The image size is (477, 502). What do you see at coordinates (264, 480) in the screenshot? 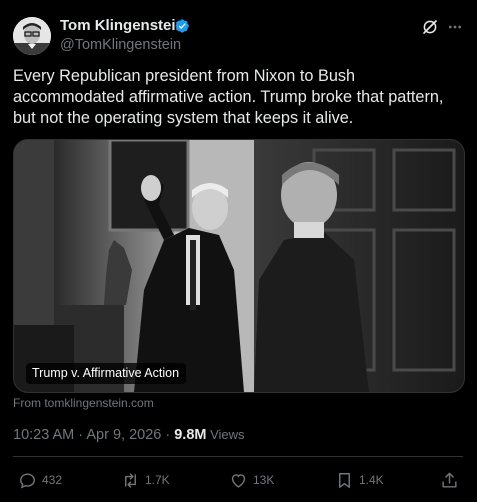
I see `like-count: 13K` at bounding box center [264, 480].